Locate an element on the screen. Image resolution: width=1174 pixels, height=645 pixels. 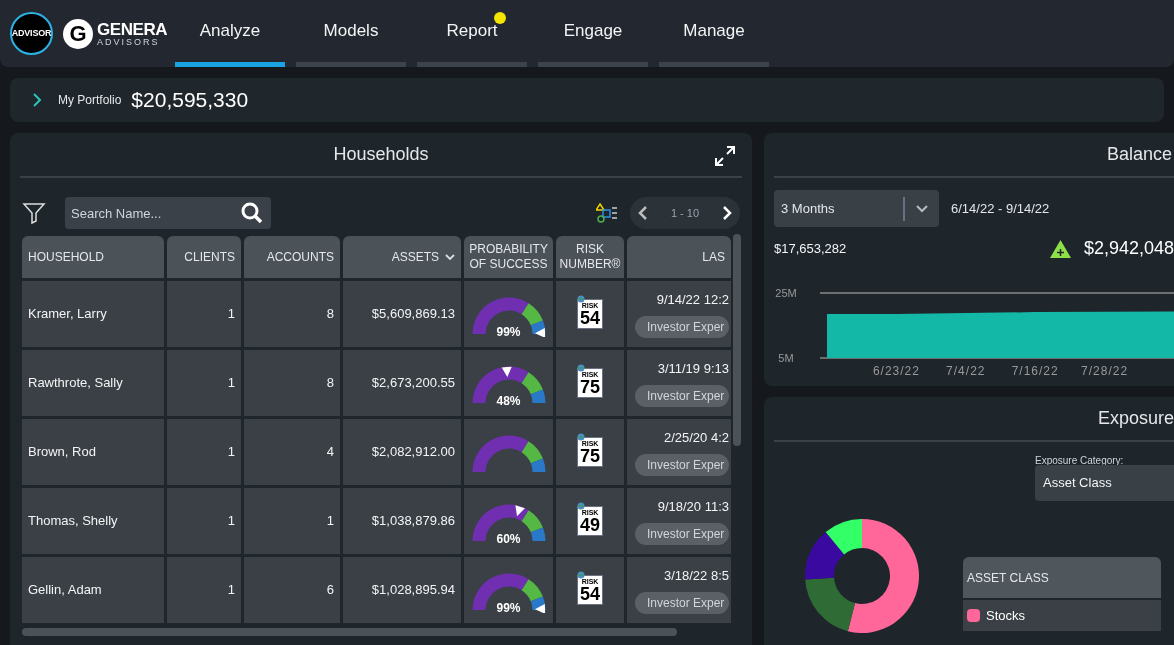
last-activity-date: 9/18/20 11:3 is located at coordinates (693, 507).